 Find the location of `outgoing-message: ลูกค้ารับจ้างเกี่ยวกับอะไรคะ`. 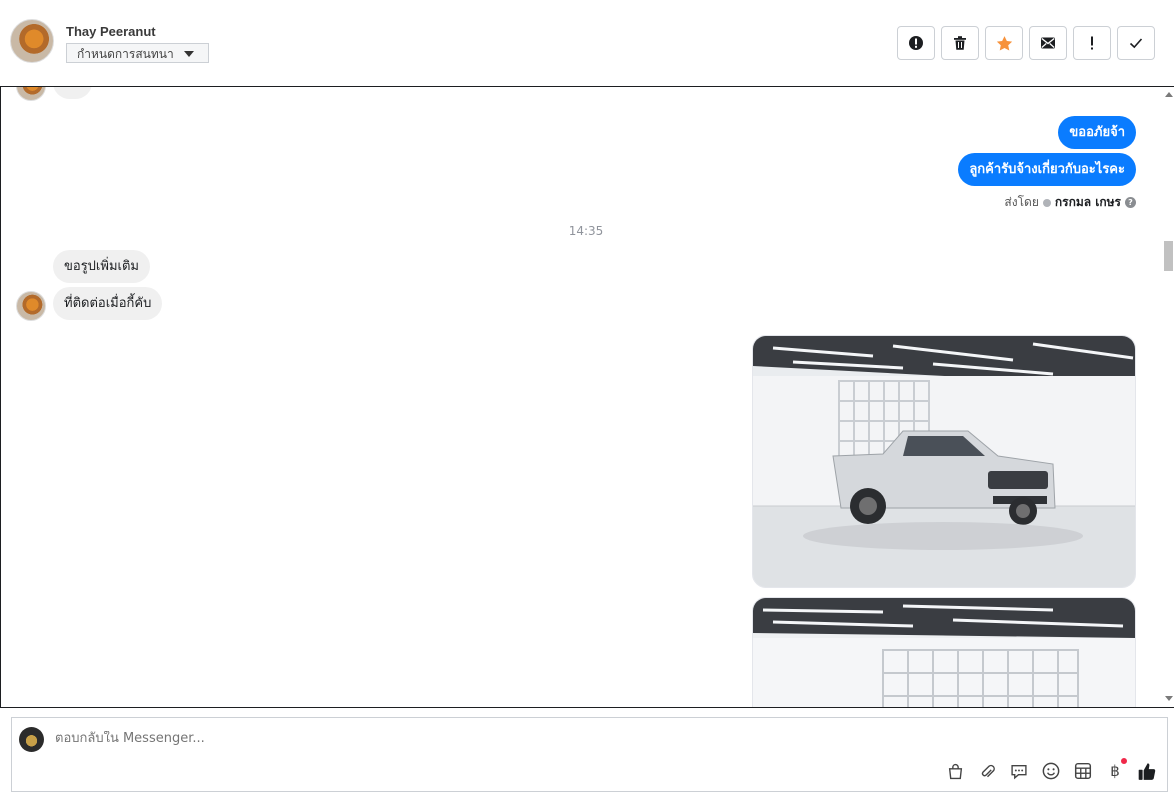

outgoing-message: ลูกค้ารับจ้างเกี่ยวกับอะไรคะ is located at coordinates (1047, 169).